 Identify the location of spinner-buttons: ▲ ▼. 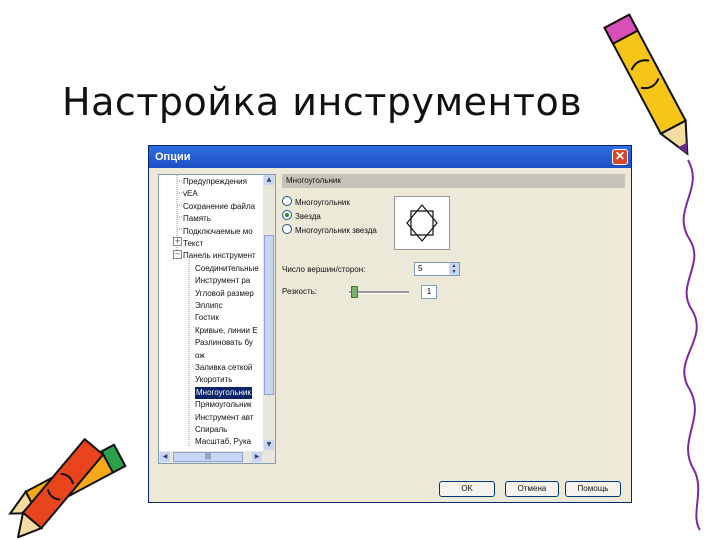
(454, 269).